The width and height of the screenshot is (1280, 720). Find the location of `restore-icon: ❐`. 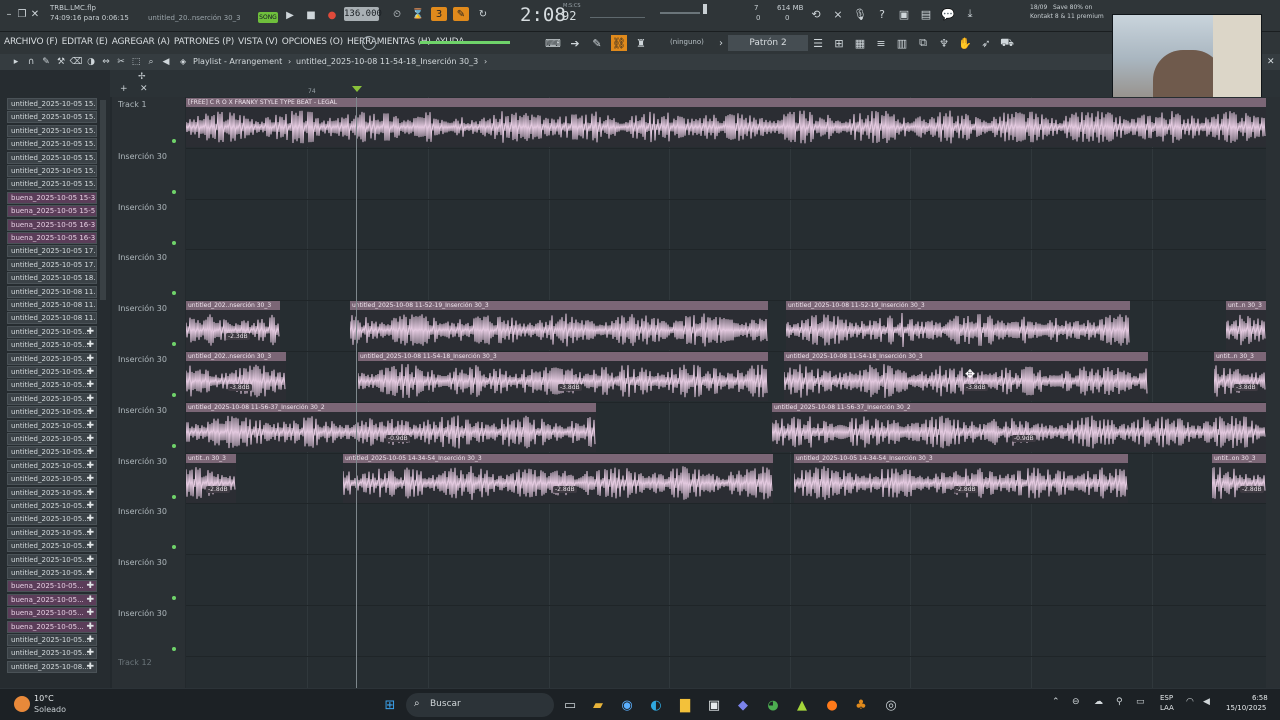

restore-icon: ❐ is located at coordinates (22, 14).